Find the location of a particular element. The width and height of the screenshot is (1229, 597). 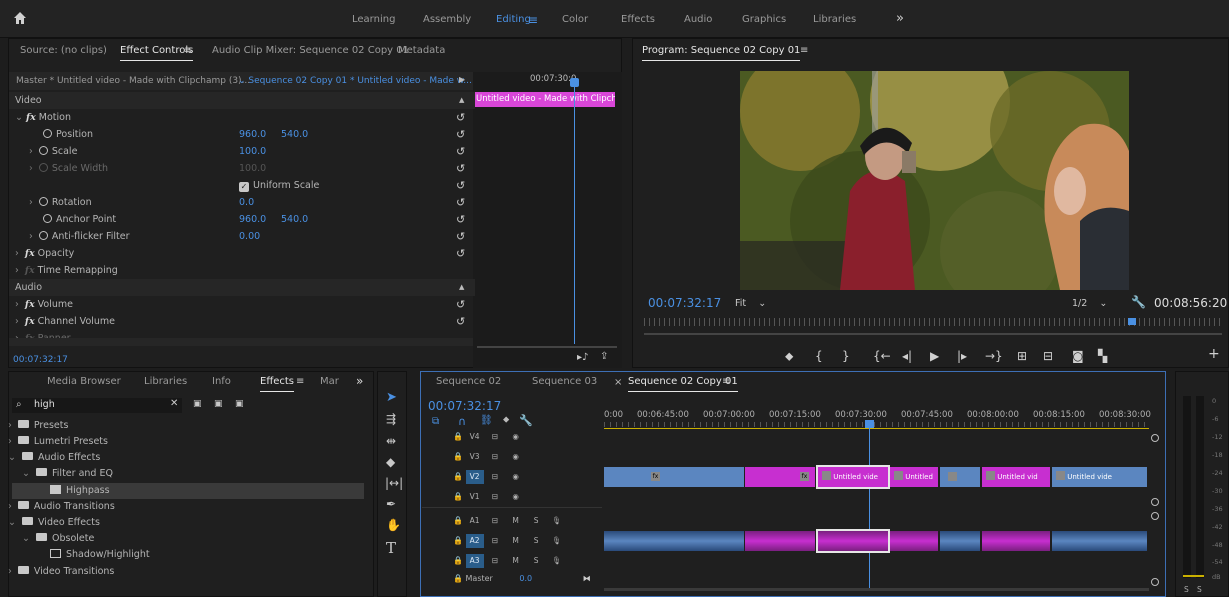

yuv-effects-icon: ▣ is located at coordinates (239, 404).